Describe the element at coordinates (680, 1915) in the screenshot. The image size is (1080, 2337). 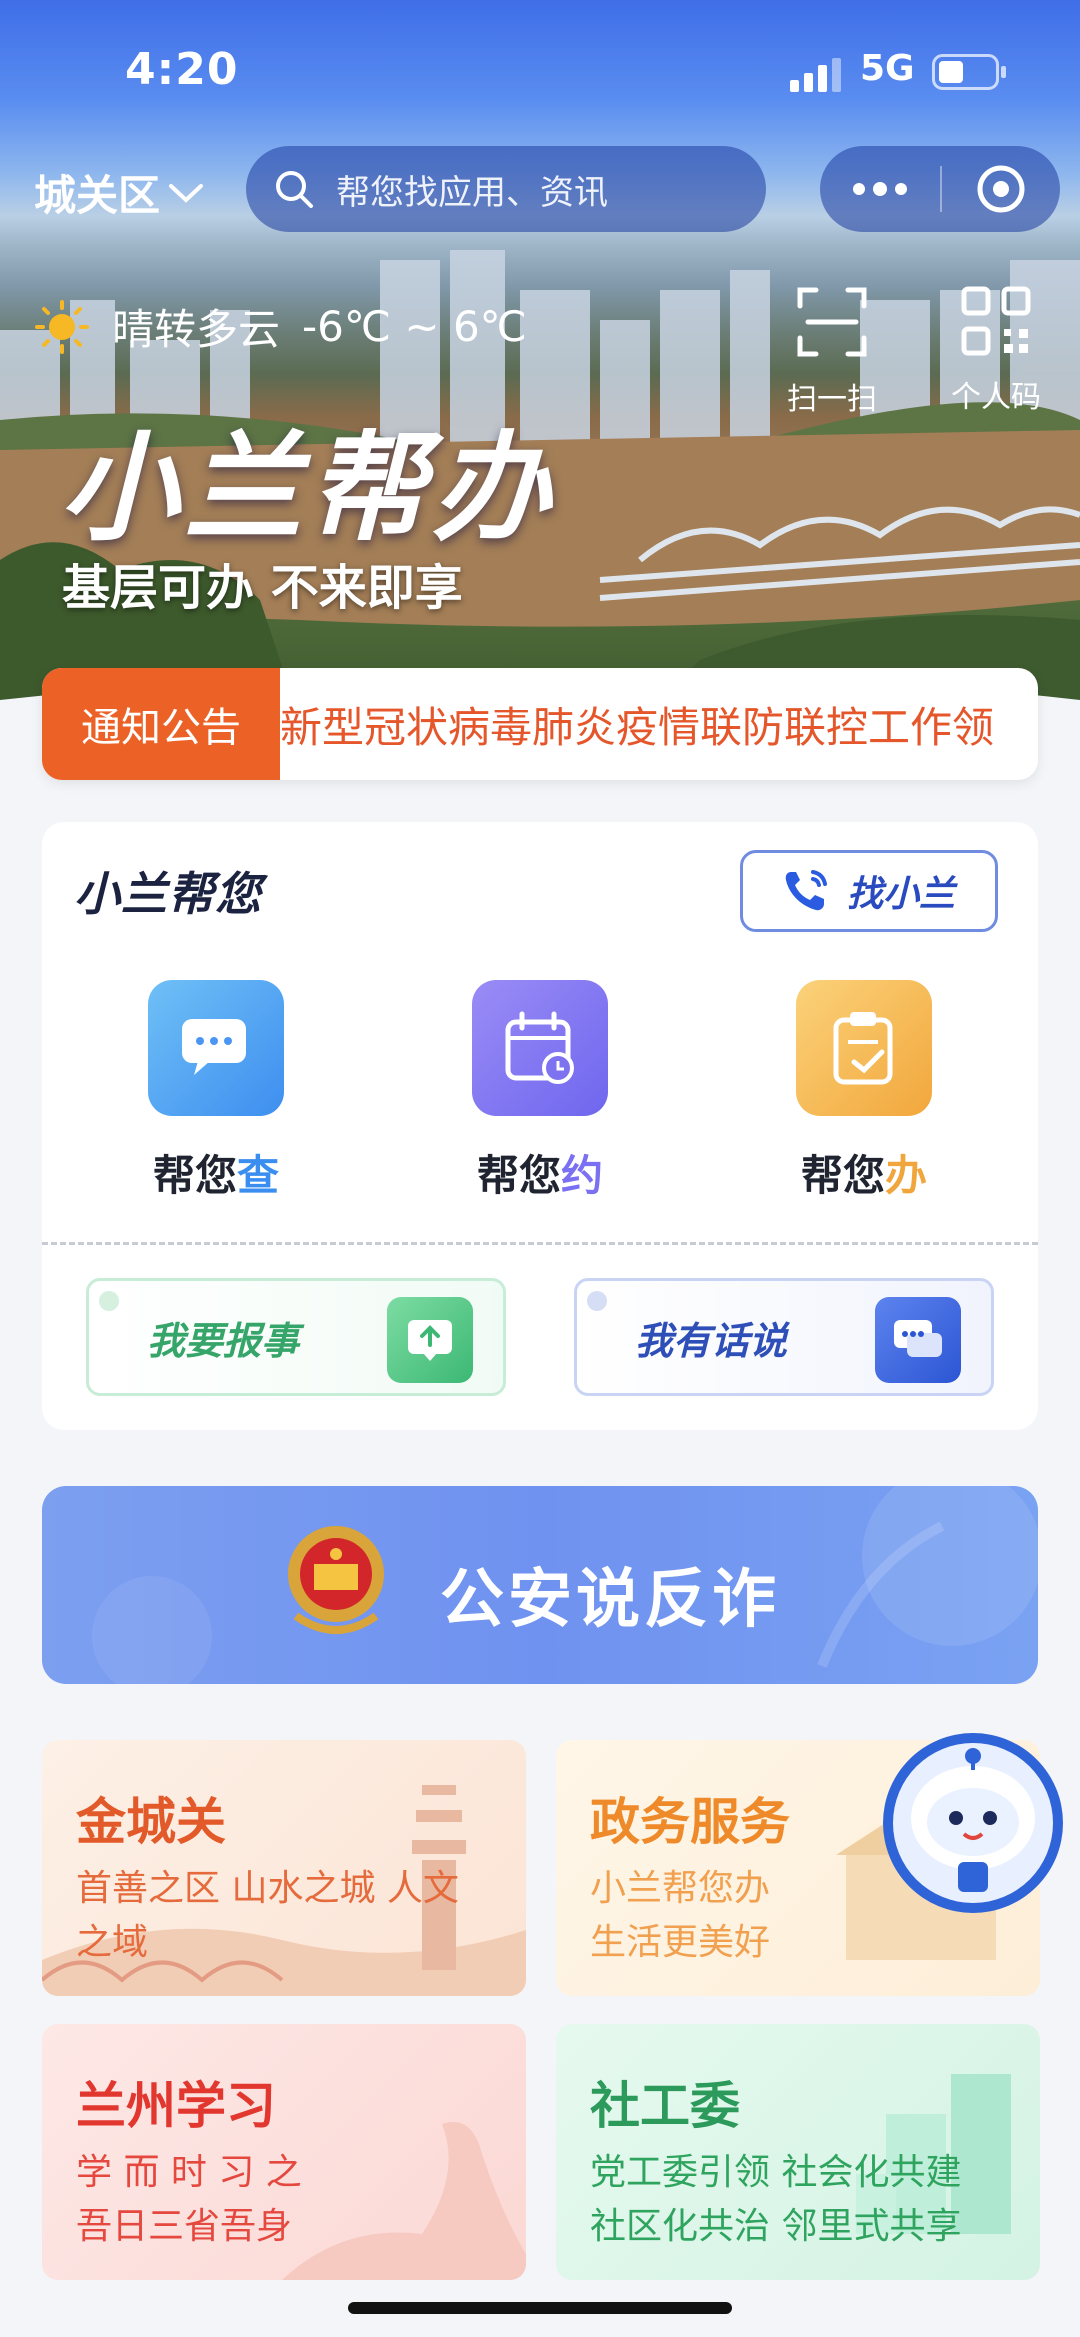
I see `tile-subtitle: 小兰帮您办 生活更美好` at that location.